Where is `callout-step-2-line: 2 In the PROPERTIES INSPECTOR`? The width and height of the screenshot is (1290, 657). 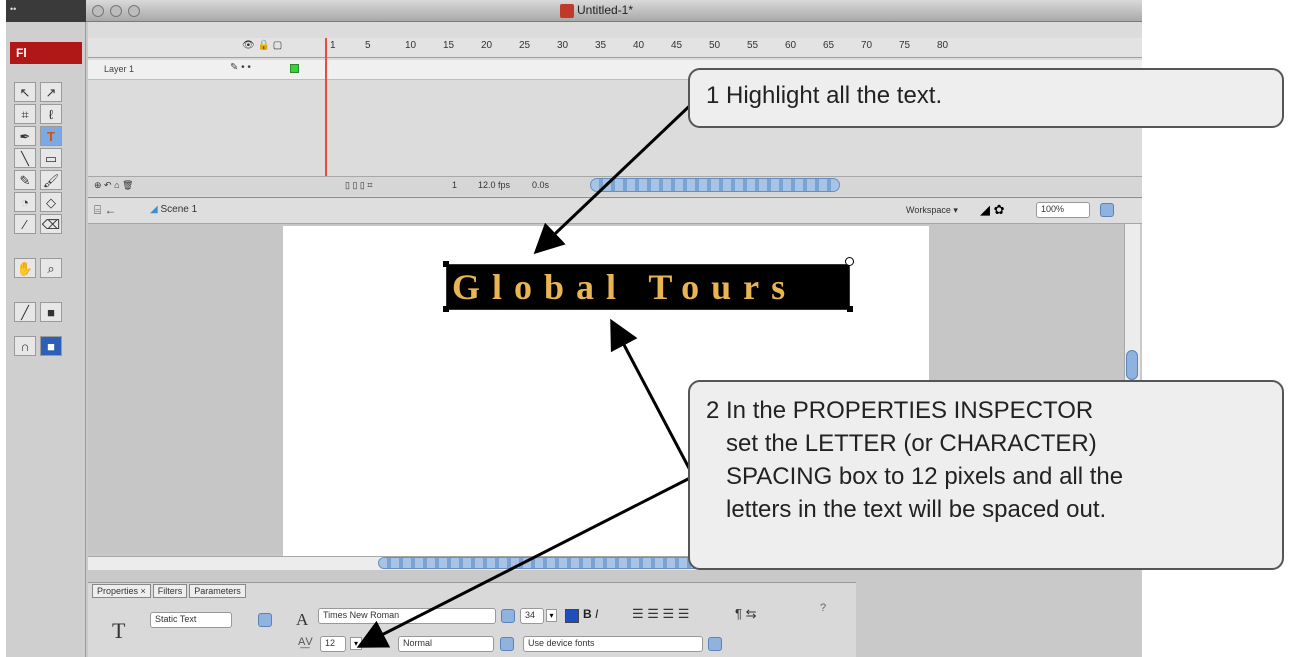 callout-step-2-line: 2 In the PROPERTIES INSPECTOR is located at coordinates (900, 410).